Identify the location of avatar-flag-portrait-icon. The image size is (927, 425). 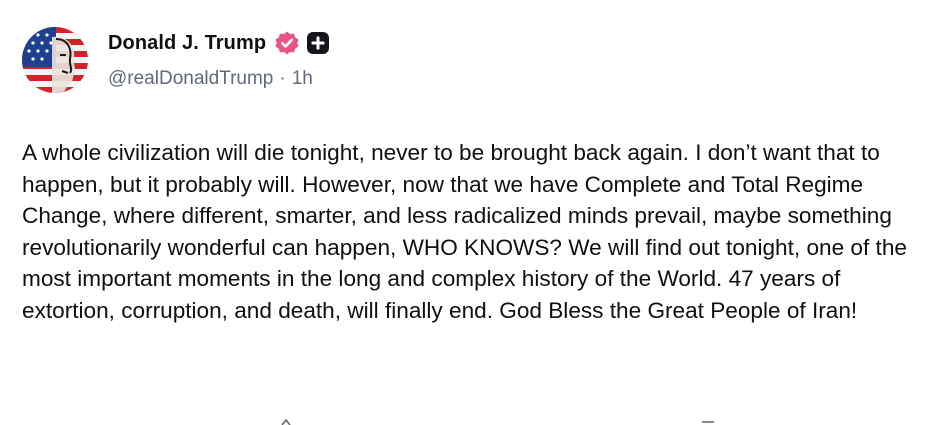
(55, 60).